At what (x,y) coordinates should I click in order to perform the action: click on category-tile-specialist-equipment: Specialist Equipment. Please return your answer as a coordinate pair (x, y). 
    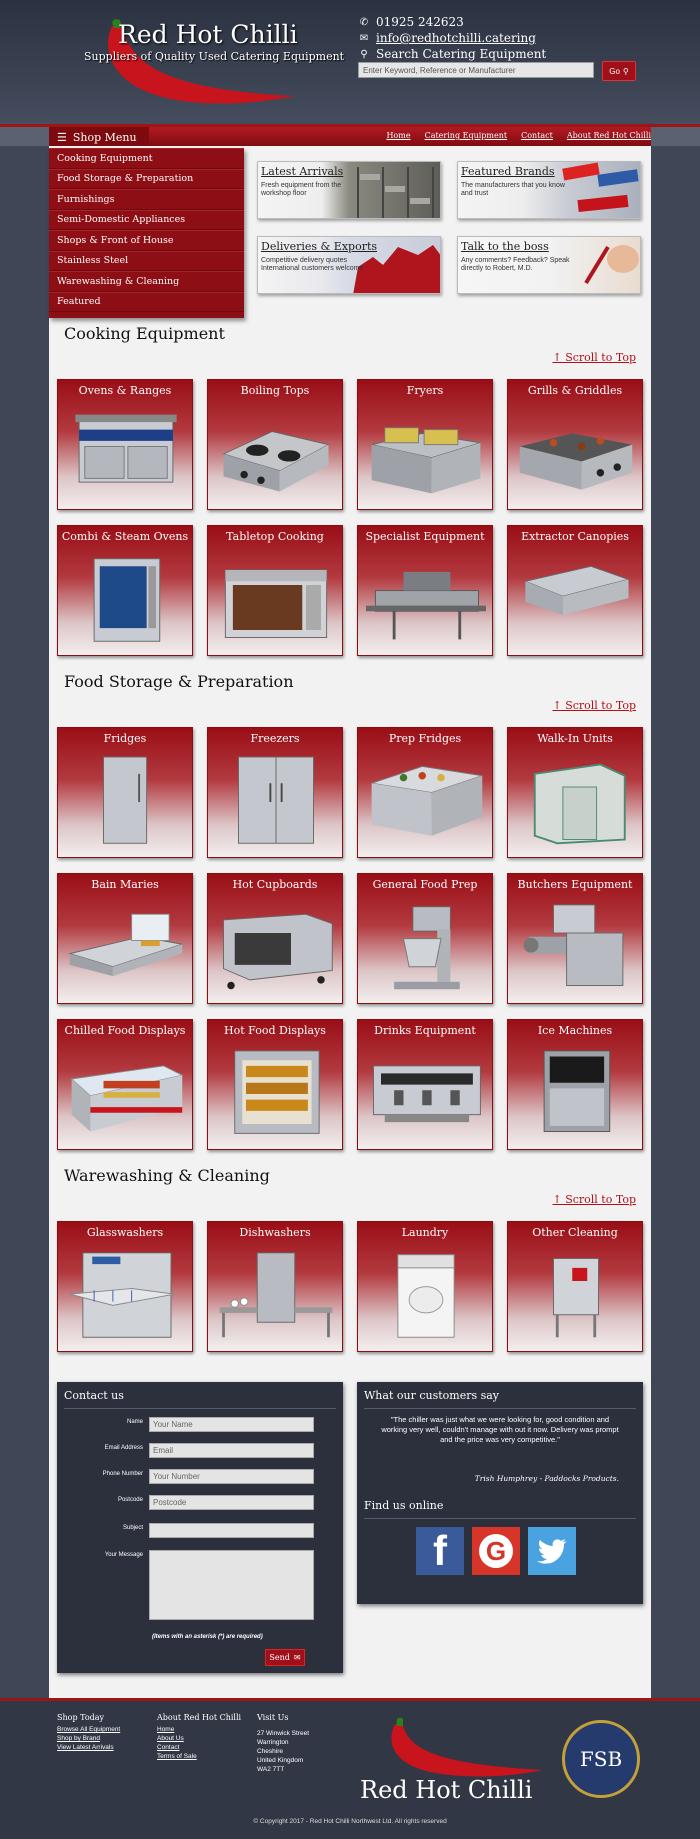
    Looking at the image, I should click on (425, 590).